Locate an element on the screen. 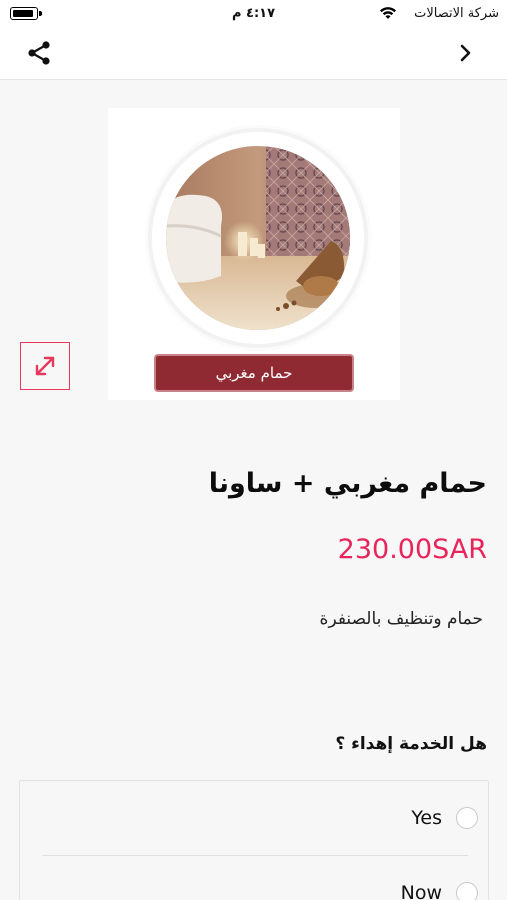 This screenshot has height=900, width=507. gift-option-no: Now is located at coordinates (255, 878).